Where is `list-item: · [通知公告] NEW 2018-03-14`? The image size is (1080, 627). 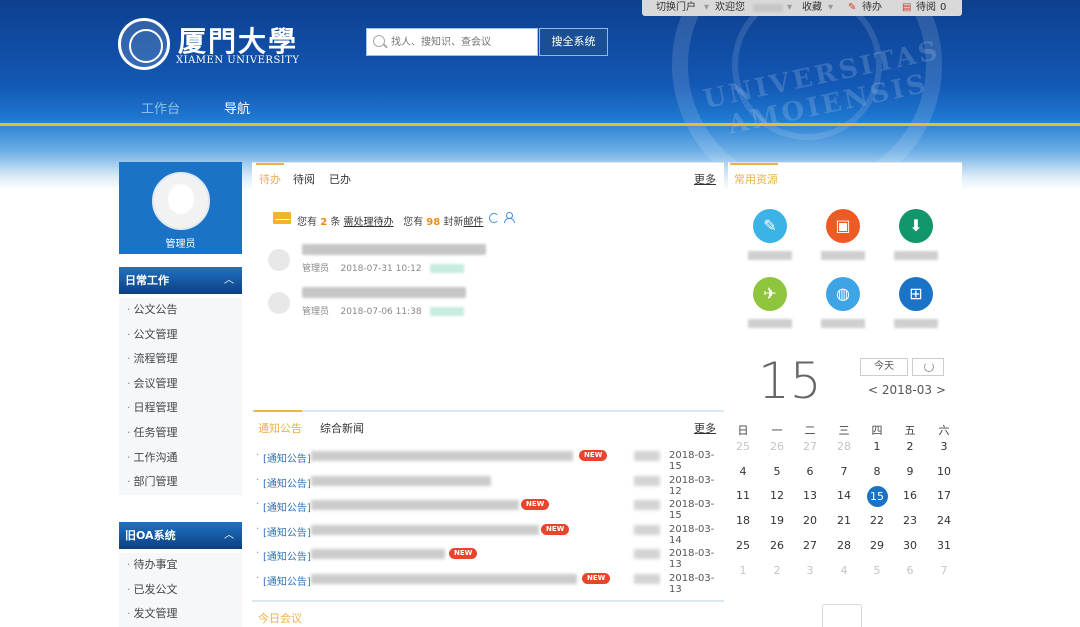 list-item: · [通知公告] NEW 2018-03-14 is located at coordinates (488, 533).